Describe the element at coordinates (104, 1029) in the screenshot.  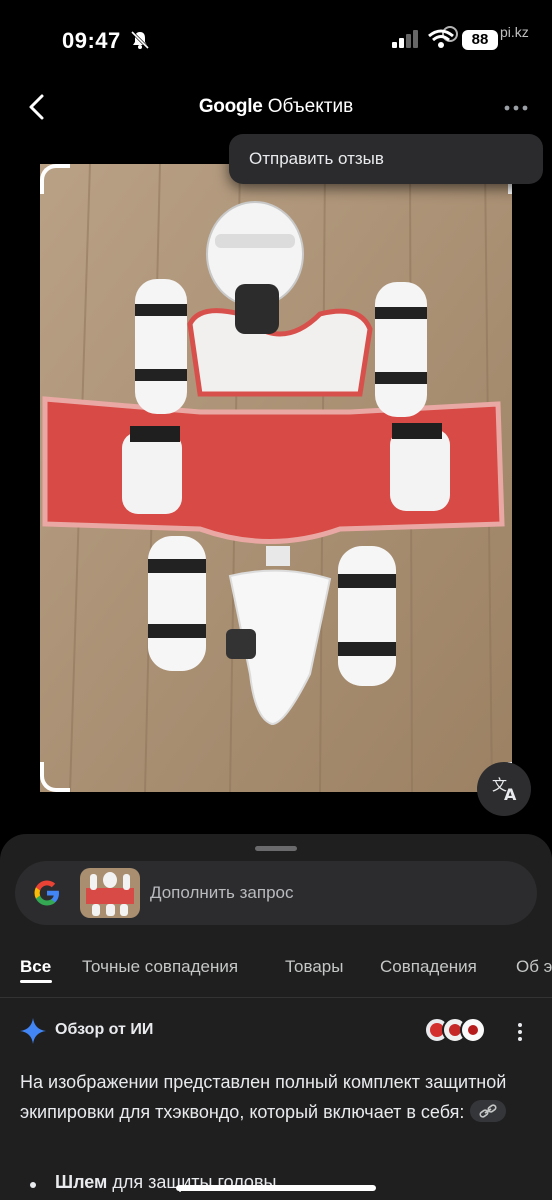
I see `ai-overview-title: Обзор от ИИ` at that location.